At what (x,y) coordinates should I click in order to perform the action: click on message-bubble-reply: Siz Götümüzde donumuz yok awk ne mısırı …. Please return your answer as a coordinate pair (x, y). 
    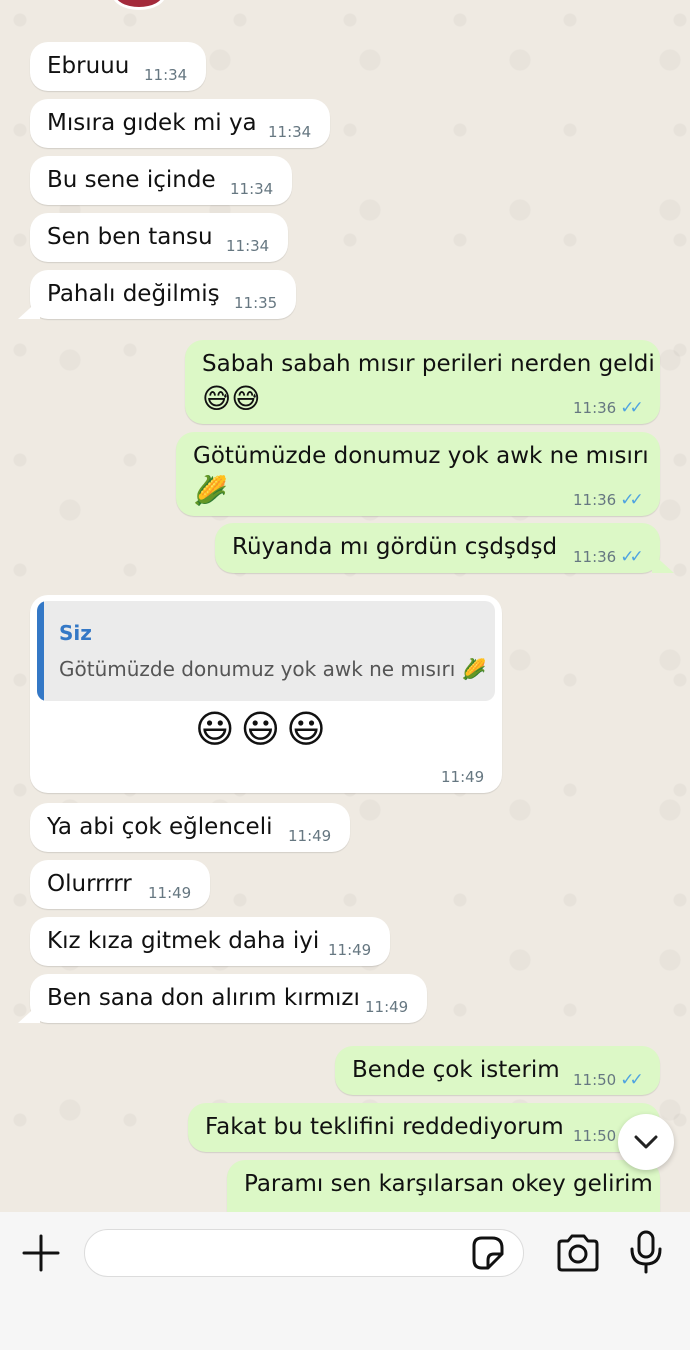
    Looking at the image, I should click on (266, 694).